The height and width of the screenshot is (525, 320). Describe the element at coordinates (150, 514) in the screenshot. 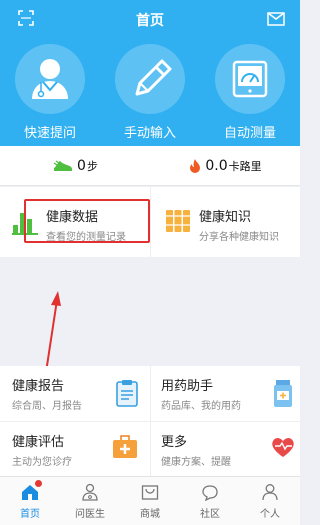

I see `tab-shop-label: 商城` at that location.